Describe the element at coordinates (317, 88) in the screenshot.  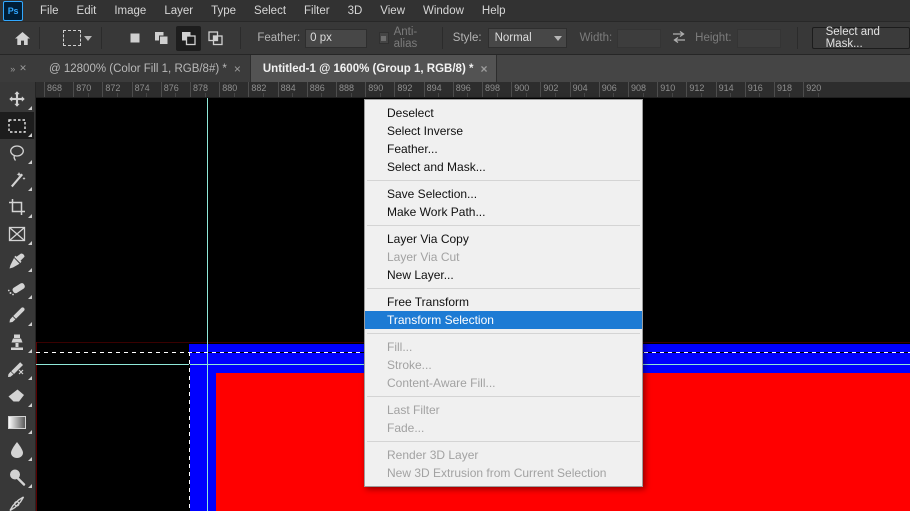
I see `ruler-label: 886` at that location.